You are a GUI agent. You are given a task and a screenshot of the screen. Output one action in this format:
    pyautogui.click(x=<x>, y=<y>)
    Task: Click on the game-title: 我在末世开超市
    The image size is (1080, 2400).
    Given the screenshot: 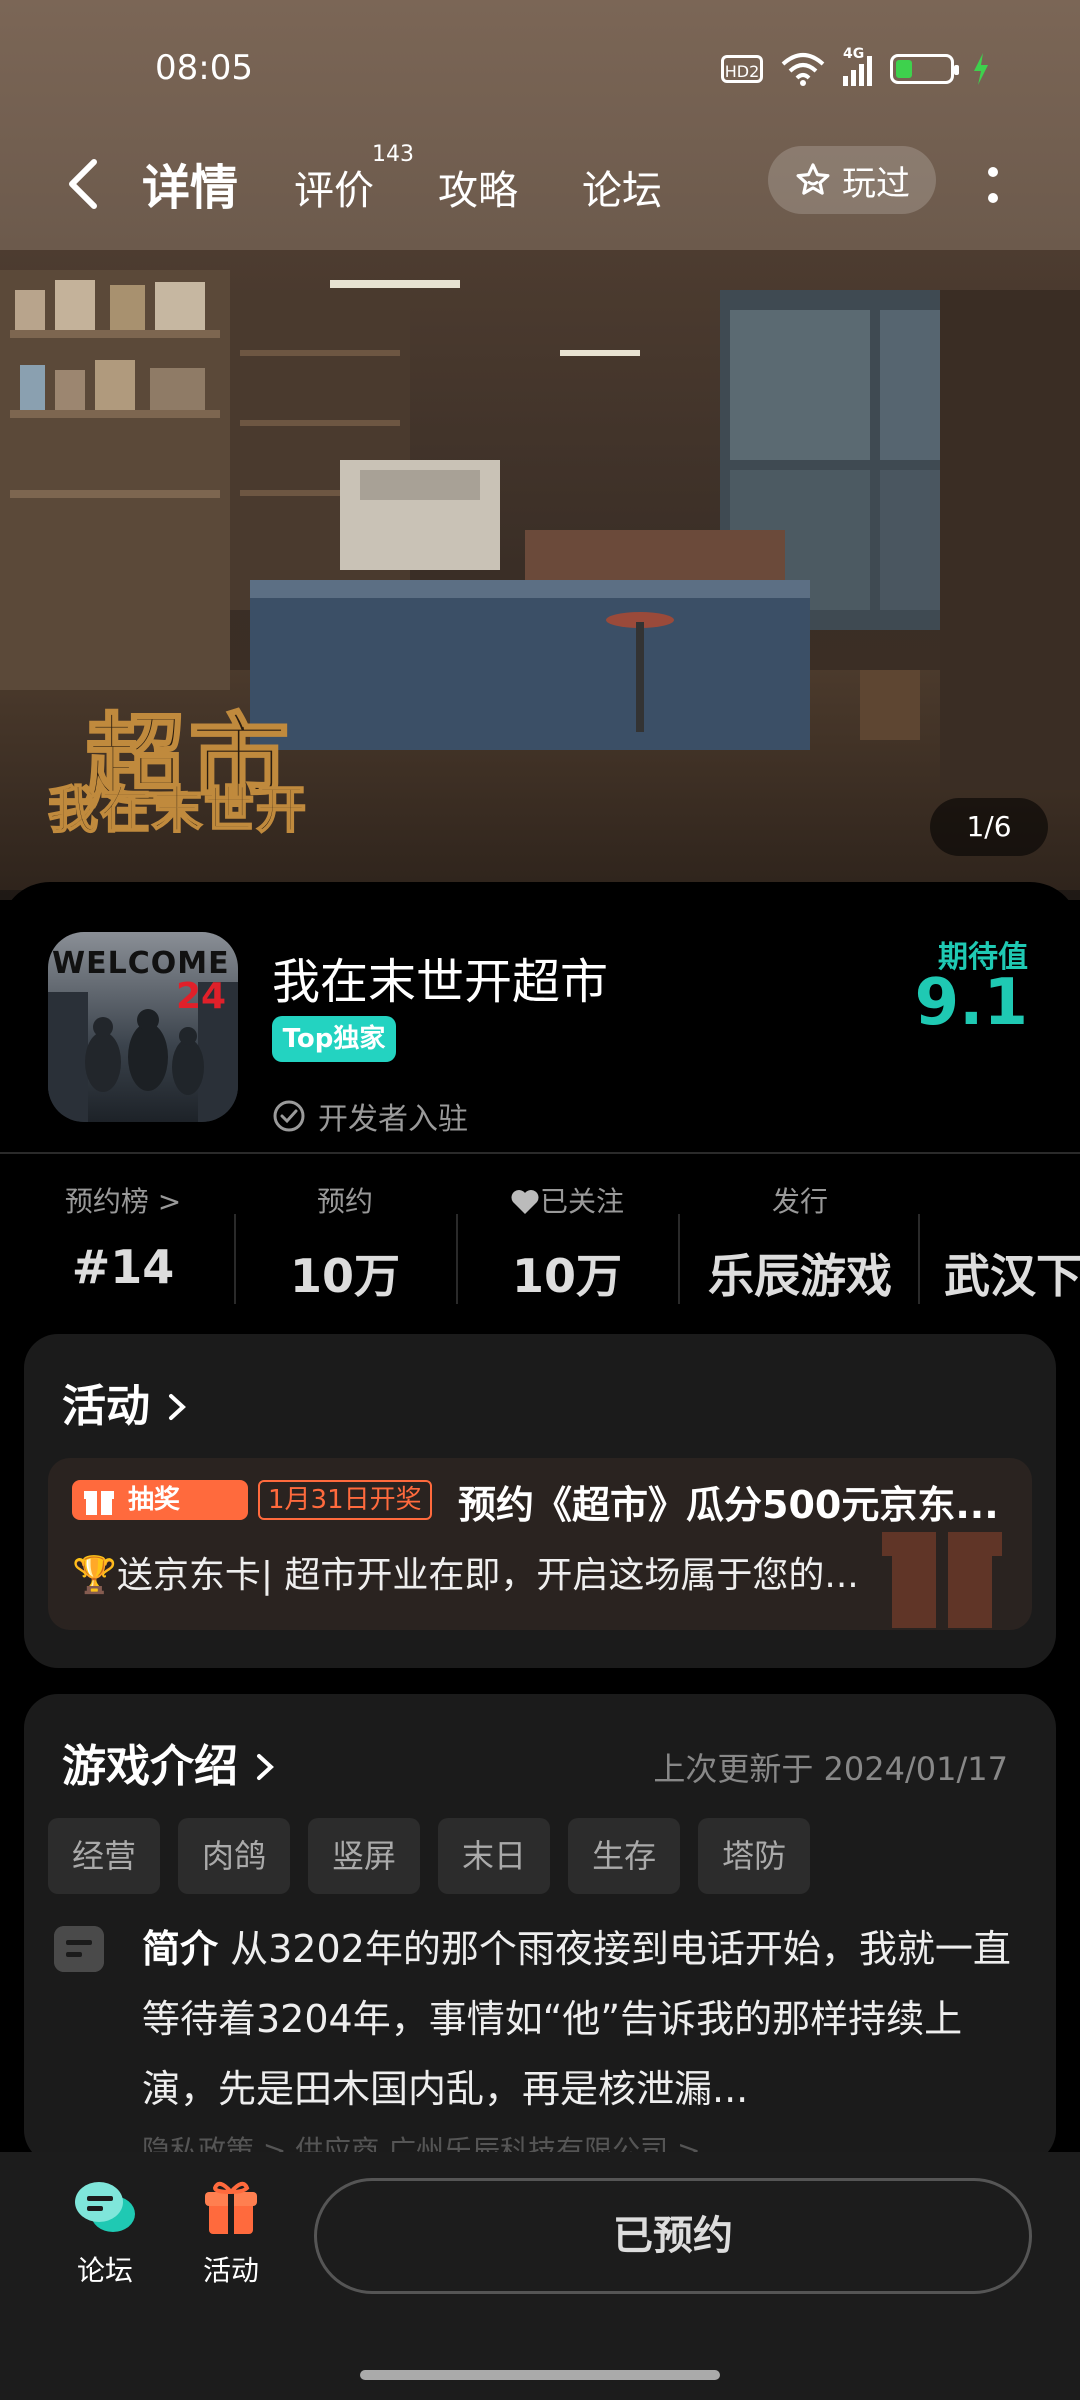 What is the action you would take?
    pyautogui.click(x=440, y=982)
    